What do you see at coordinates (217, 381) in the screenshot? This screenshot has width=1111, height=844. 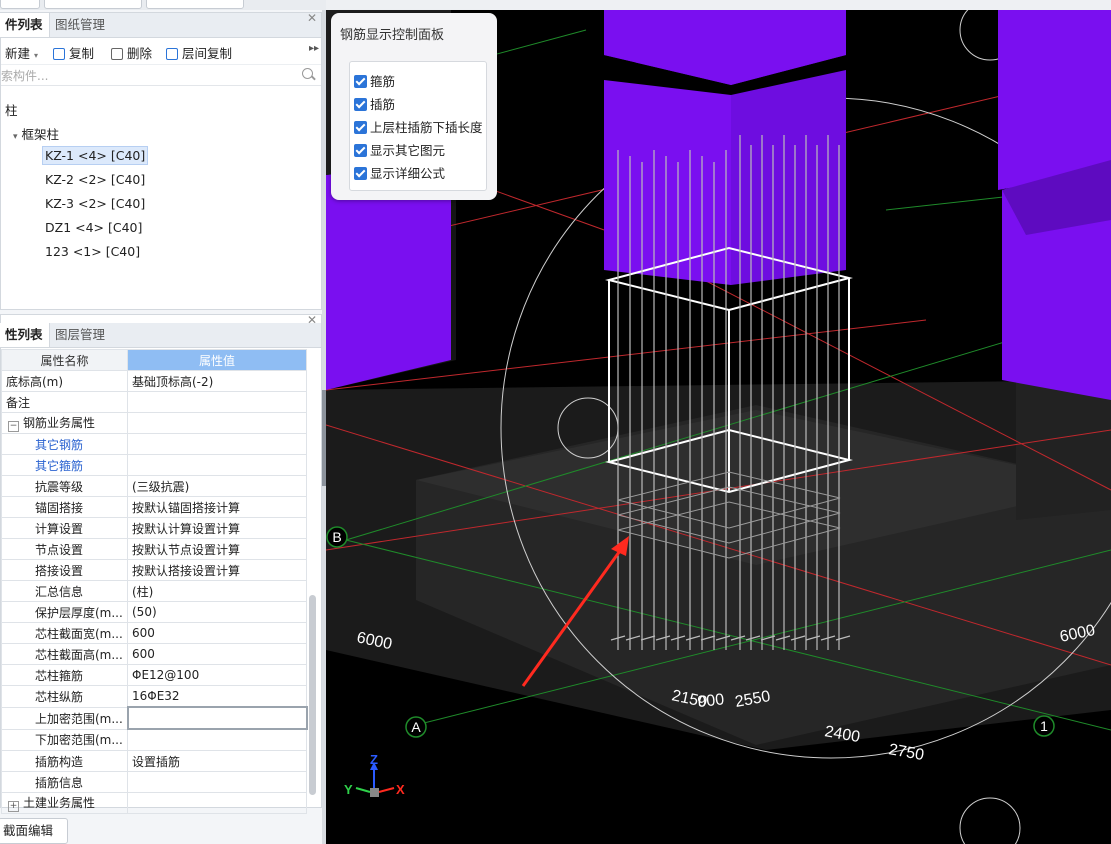 I see `property-value-cell: 基础顶标高(-2)` at bounding box center [217, 381].